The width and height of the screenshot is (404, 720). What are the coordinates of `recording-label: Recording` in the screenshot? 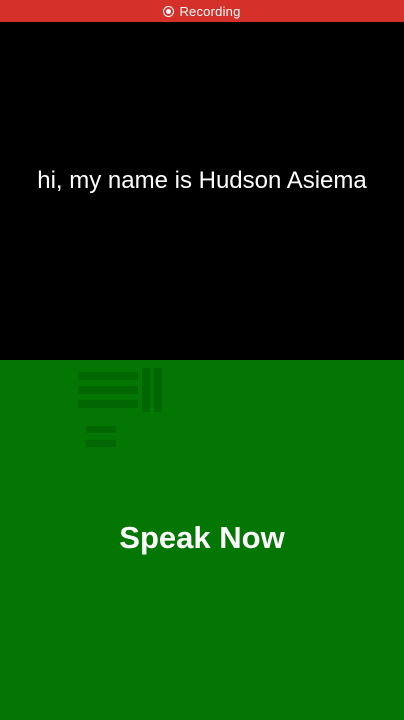 It's located at (210, 11).